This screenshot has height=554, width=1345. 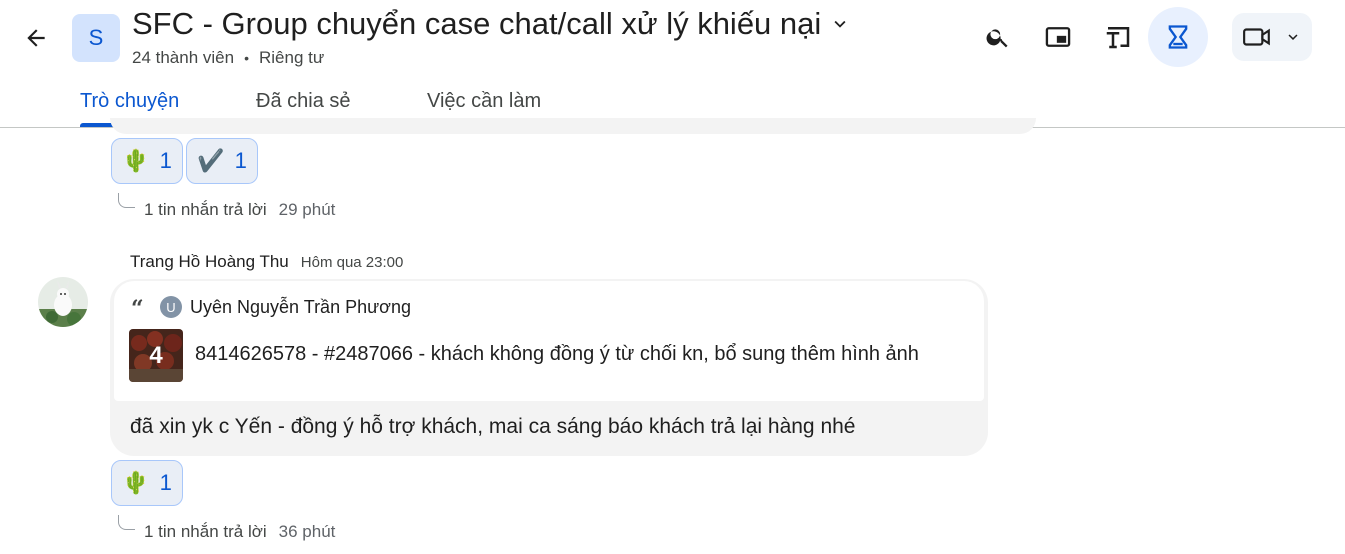 I want to click on member-count: 24 thành viên, so click(x=183, y=58).